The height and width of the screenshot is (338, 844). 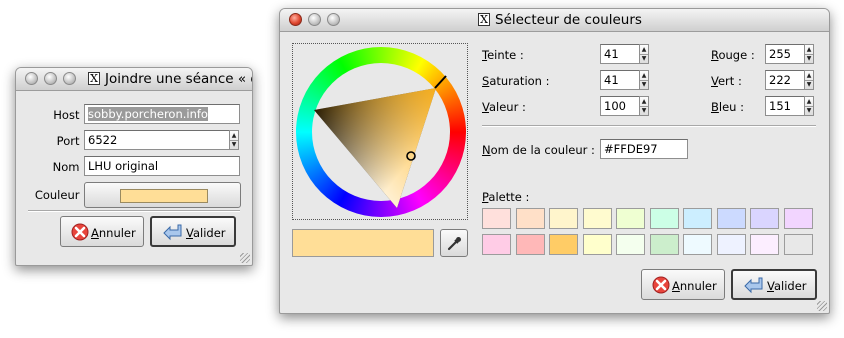 I want to click on blue-input: 151, so click(x=785, y=106).